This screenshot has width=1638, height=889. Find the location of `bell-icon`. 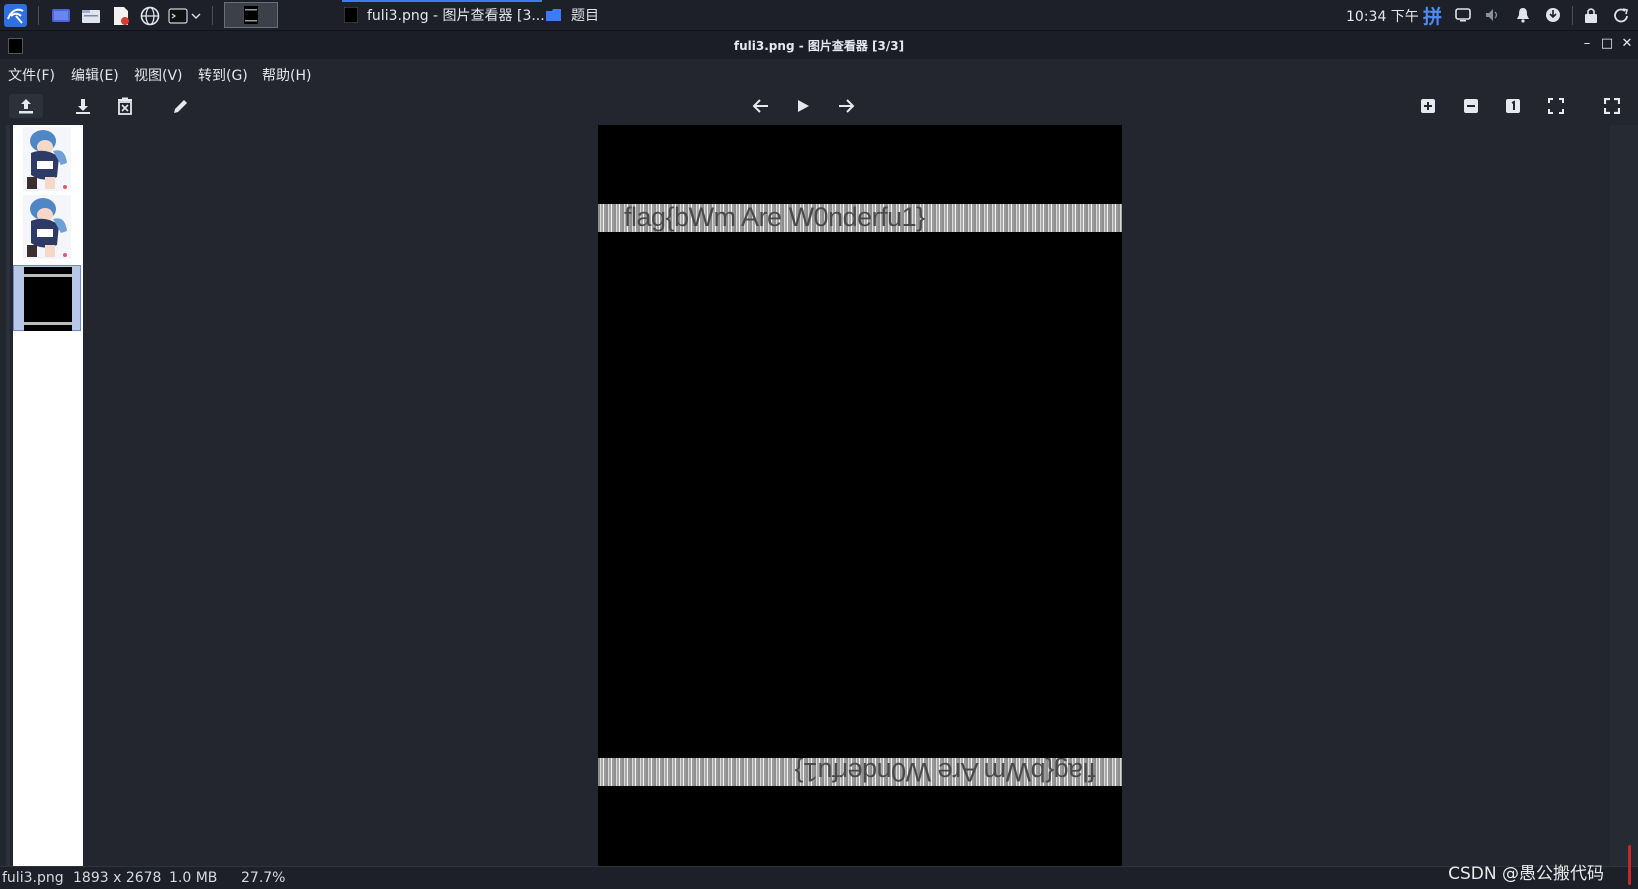

bell-icon is located at coordinates (1523, 15).